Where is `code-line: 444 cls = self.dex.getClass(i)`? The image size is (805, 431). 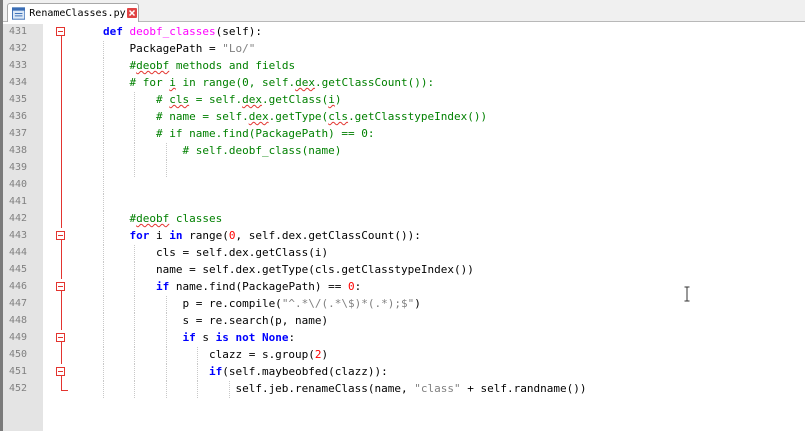 code-line: 444 cls = self.dex.getClass(i) is located at coordinates (404, 253).